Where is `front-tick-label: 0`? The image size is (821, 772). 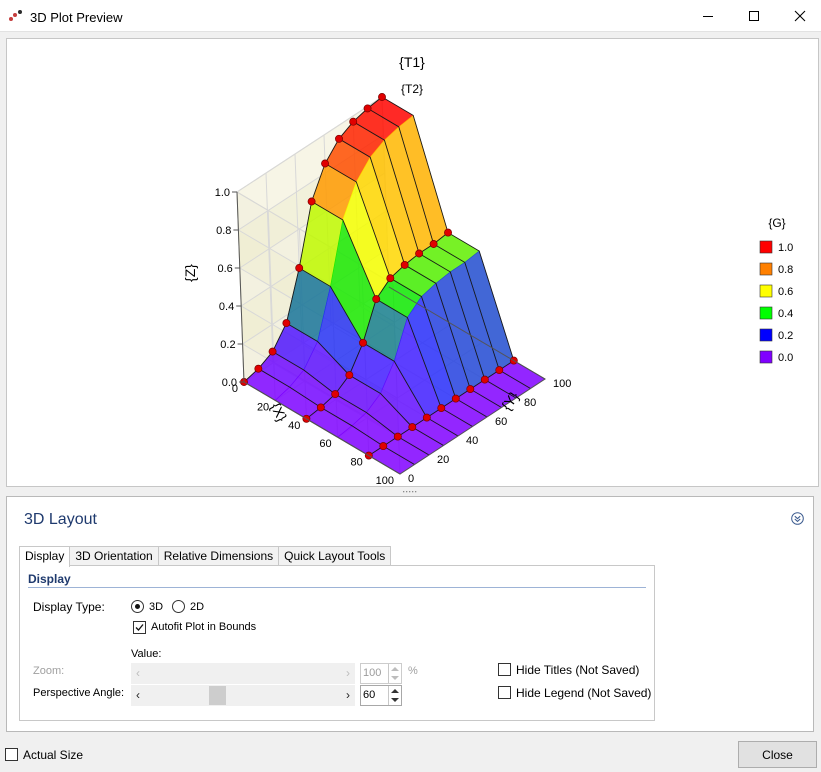 front-tick-label: 0 is located at coordinates (235, 389).